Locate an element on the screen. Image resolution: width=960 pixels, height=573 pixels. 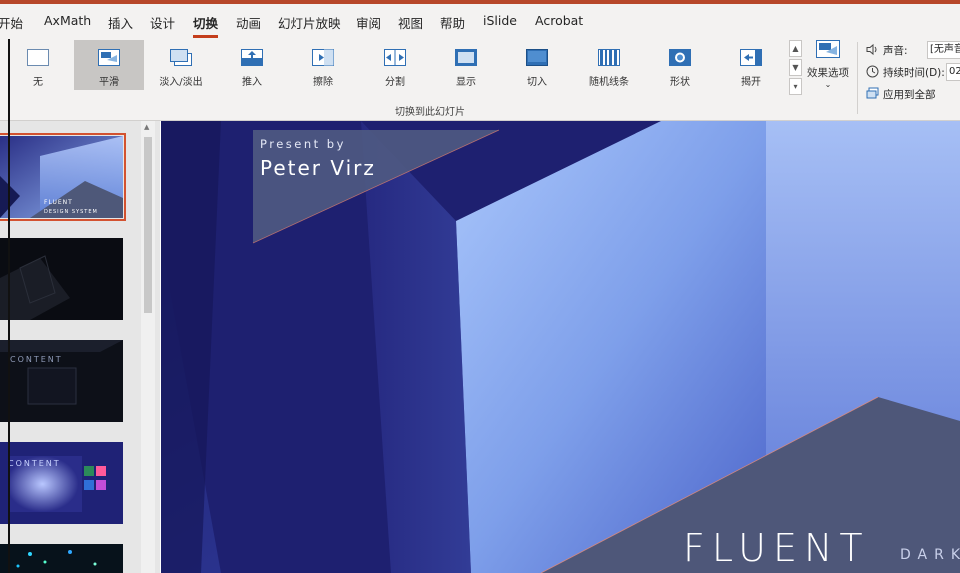
tab-help: 帮助 is located at coordinates (452, 22).